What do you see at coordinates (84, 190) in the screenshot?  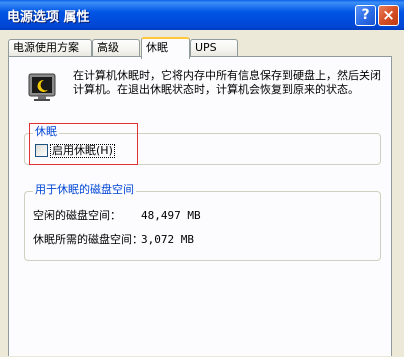 I see `disk-space-group-title: 用于休眠的磁盘空间` at bounding box center [84, 190].